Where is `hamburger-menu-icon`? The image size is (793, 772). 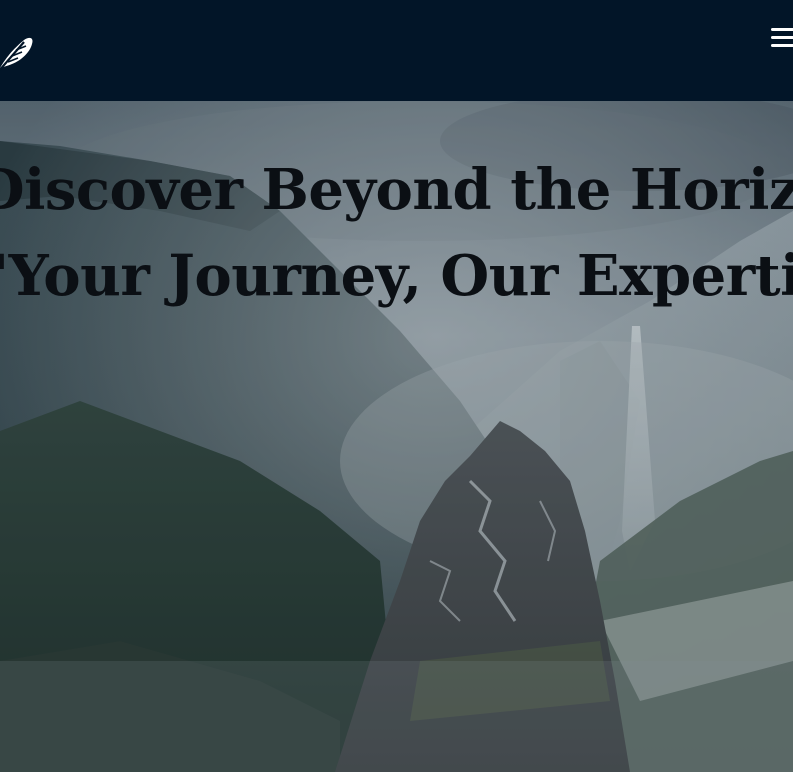
hamburger-menu-icon is located at coordinates (782, 38).